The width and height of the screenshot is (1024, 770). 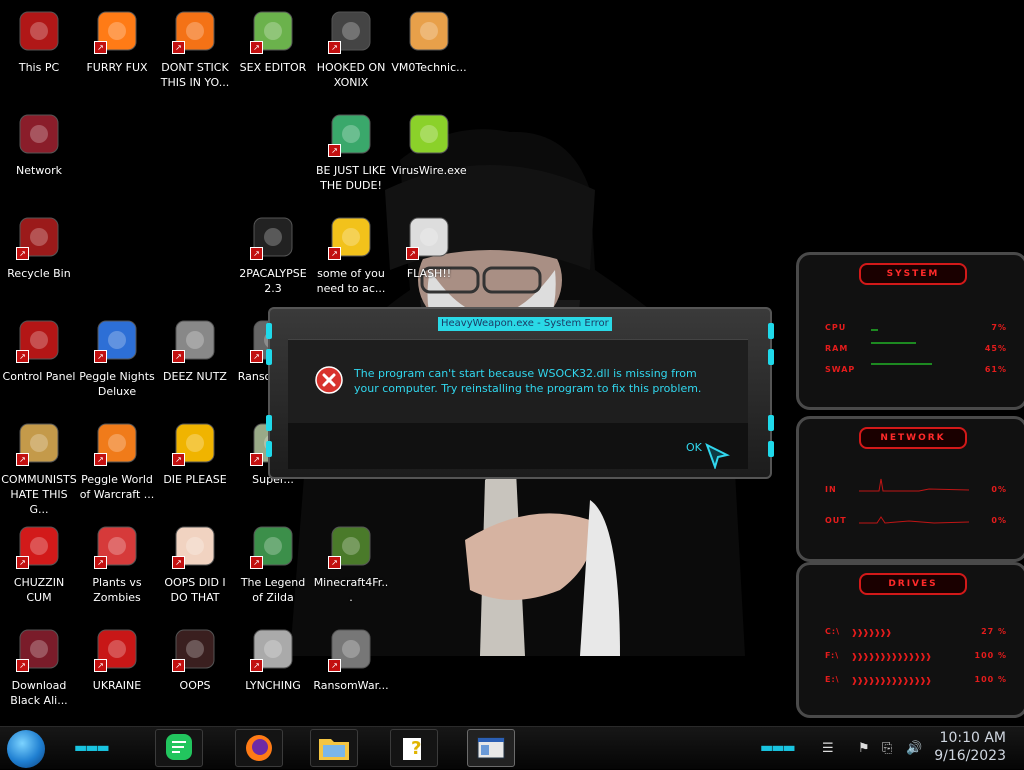 I want to click on taskbar-notes-app, so click(x=179, y=748).